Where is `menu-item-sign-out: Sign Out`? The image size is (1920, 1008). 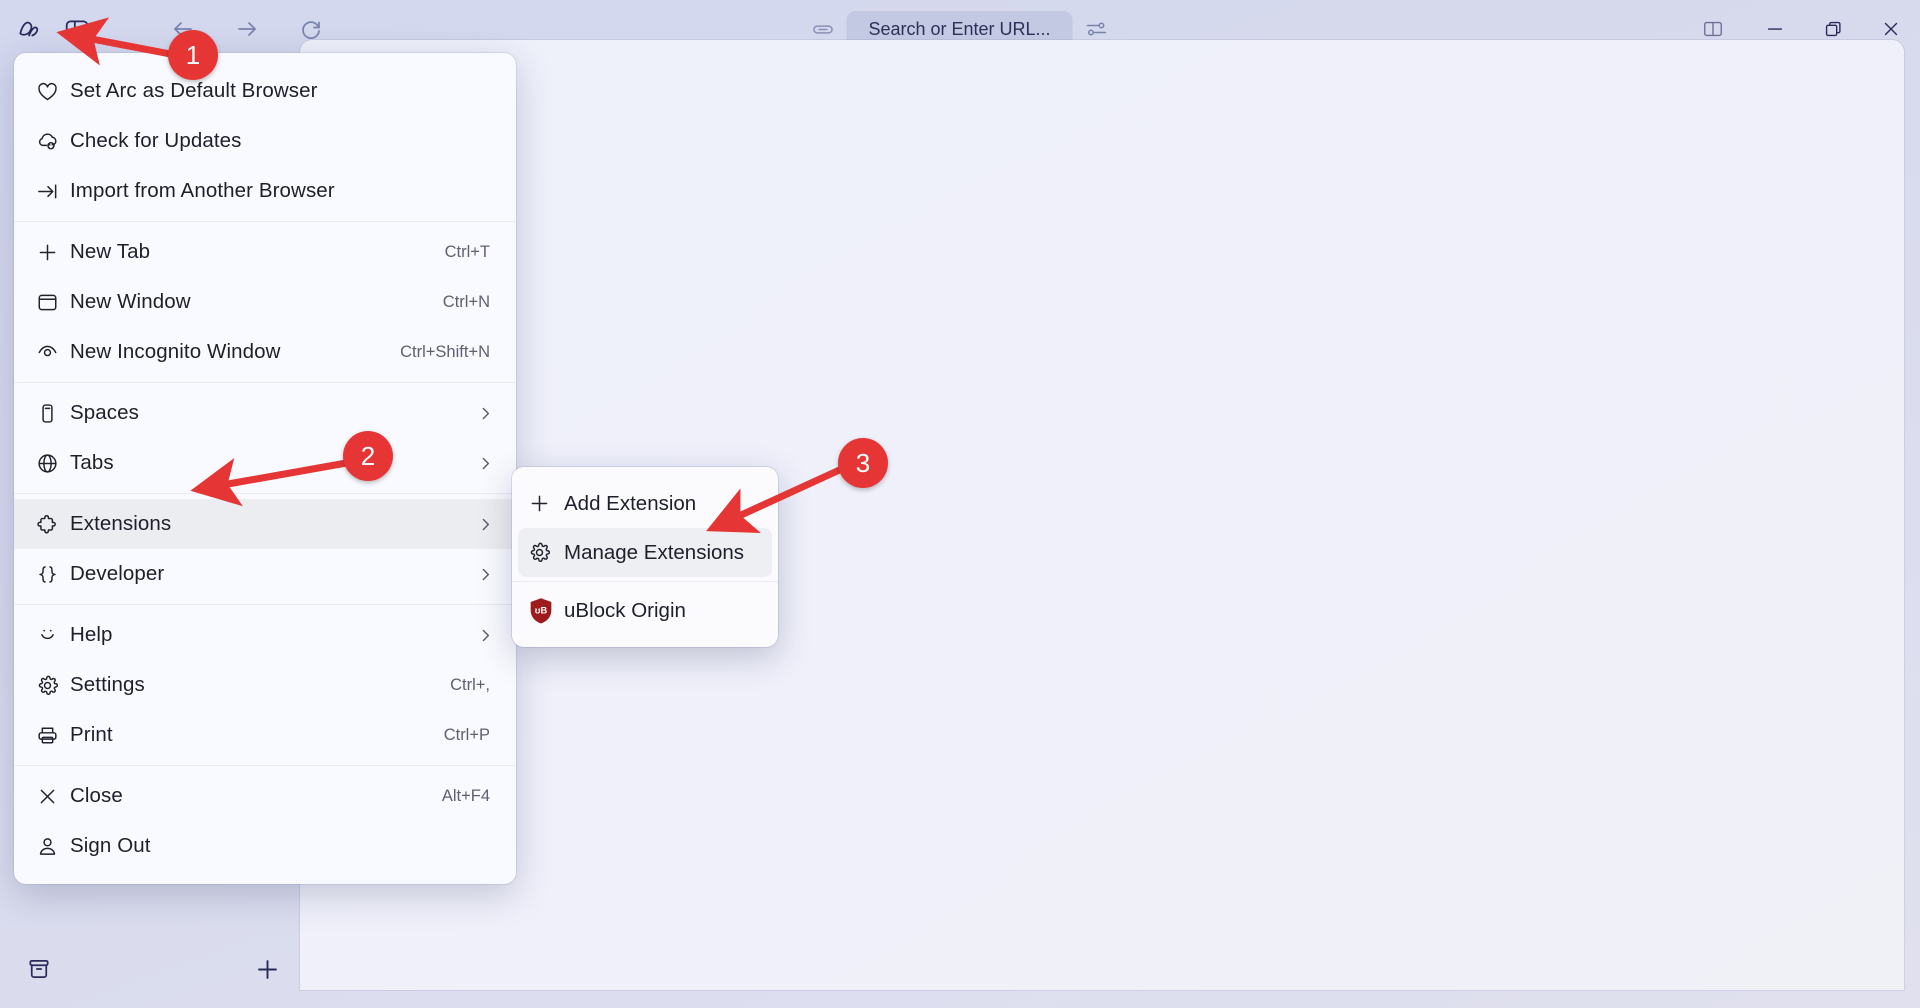 menu-item-sign-out: Sign Out is located at coordinates (265, 846).